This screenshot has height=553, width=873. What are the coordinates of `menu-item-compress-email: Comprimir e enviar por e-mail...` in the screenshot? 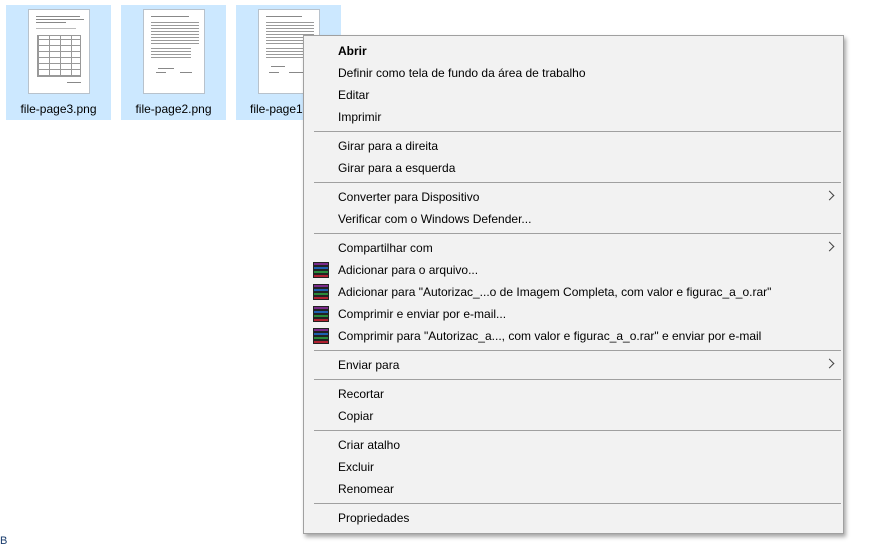 It's located at (573, 314).